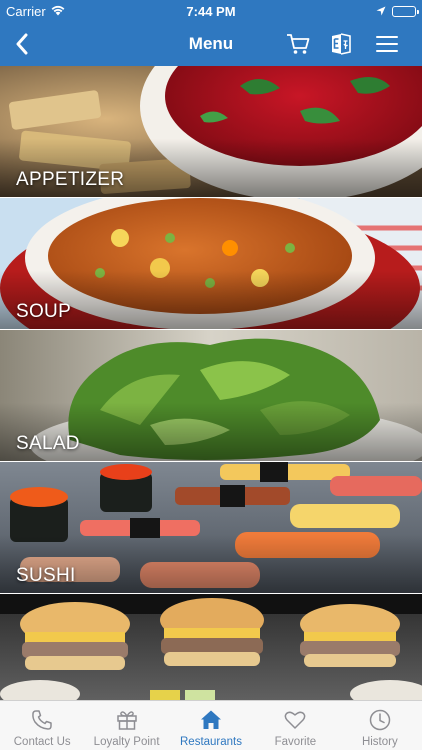 Image resolution: width=422 pixels, height=750 pixels. I want to click on back-button, so click(22, 44).